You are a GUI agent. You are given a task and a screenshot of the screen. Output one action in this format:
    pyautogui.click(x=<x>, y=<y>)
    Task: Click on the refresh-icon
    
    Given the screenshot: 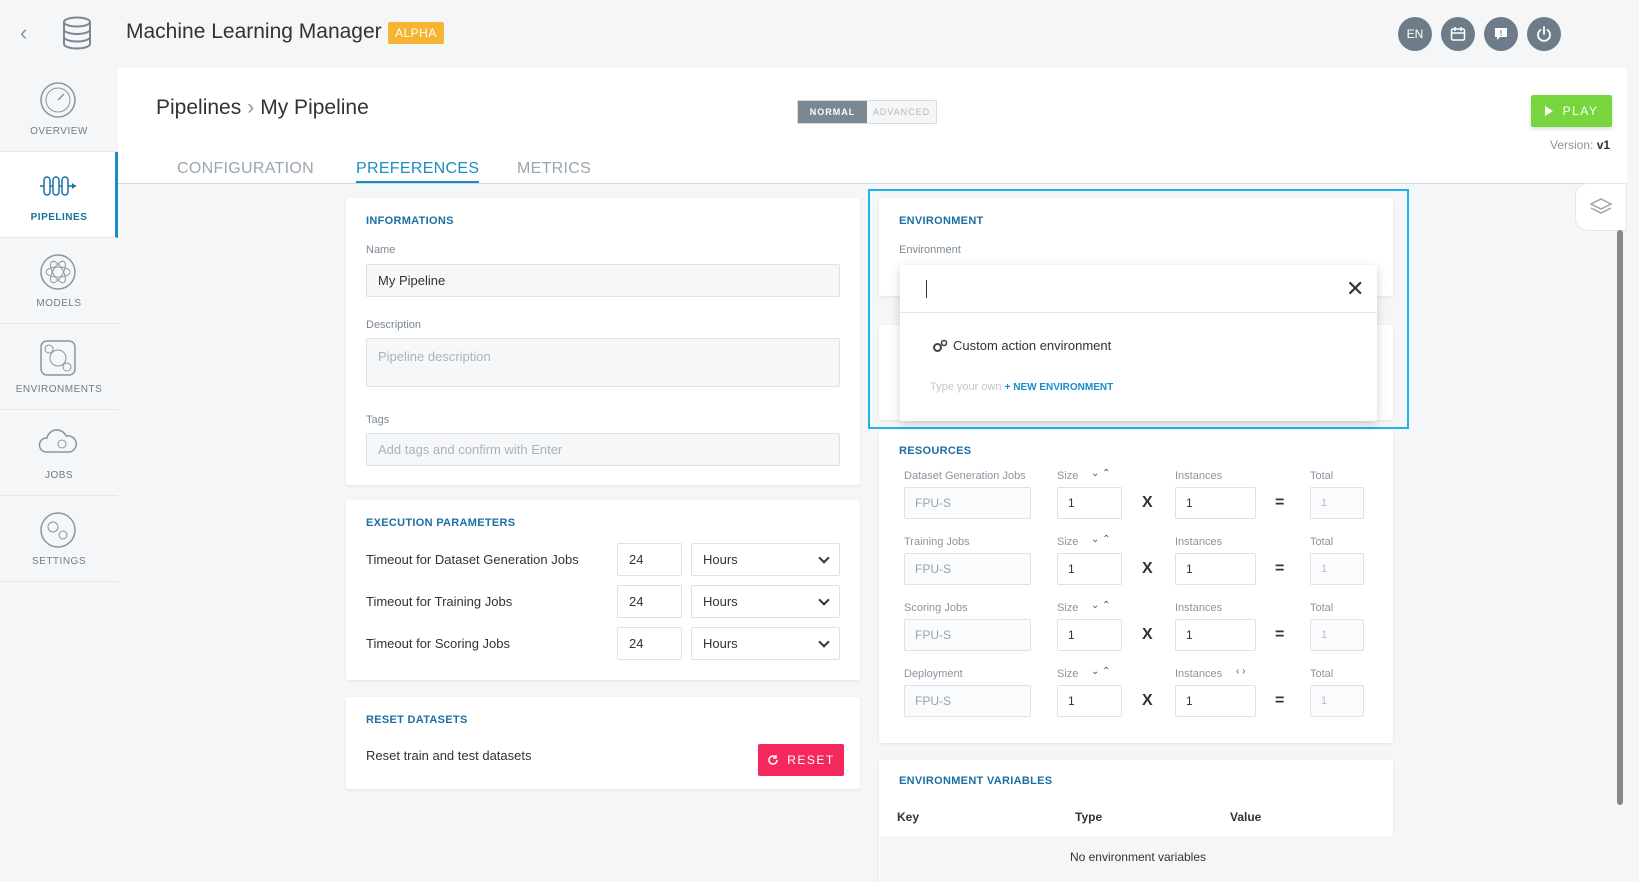 What is the action you would take?
    pyautogui.click(x=773, y=760)
    